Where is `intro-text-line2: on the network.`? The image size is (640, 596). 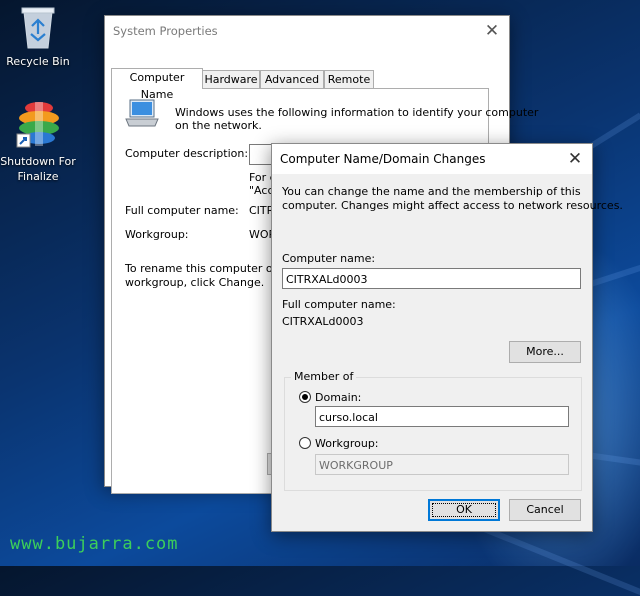 intro-text-line2: on the network. is located at coordinates (218, 125).